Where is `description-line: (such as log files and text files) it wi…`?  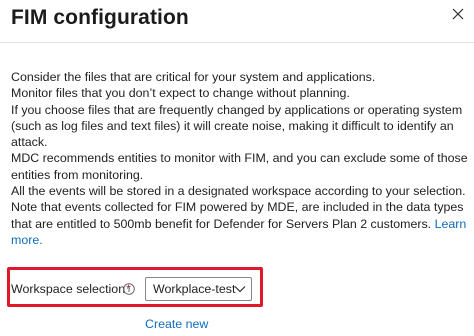 description-line: (such as log files and text files) it wi… is located at coordinates (232, 125).